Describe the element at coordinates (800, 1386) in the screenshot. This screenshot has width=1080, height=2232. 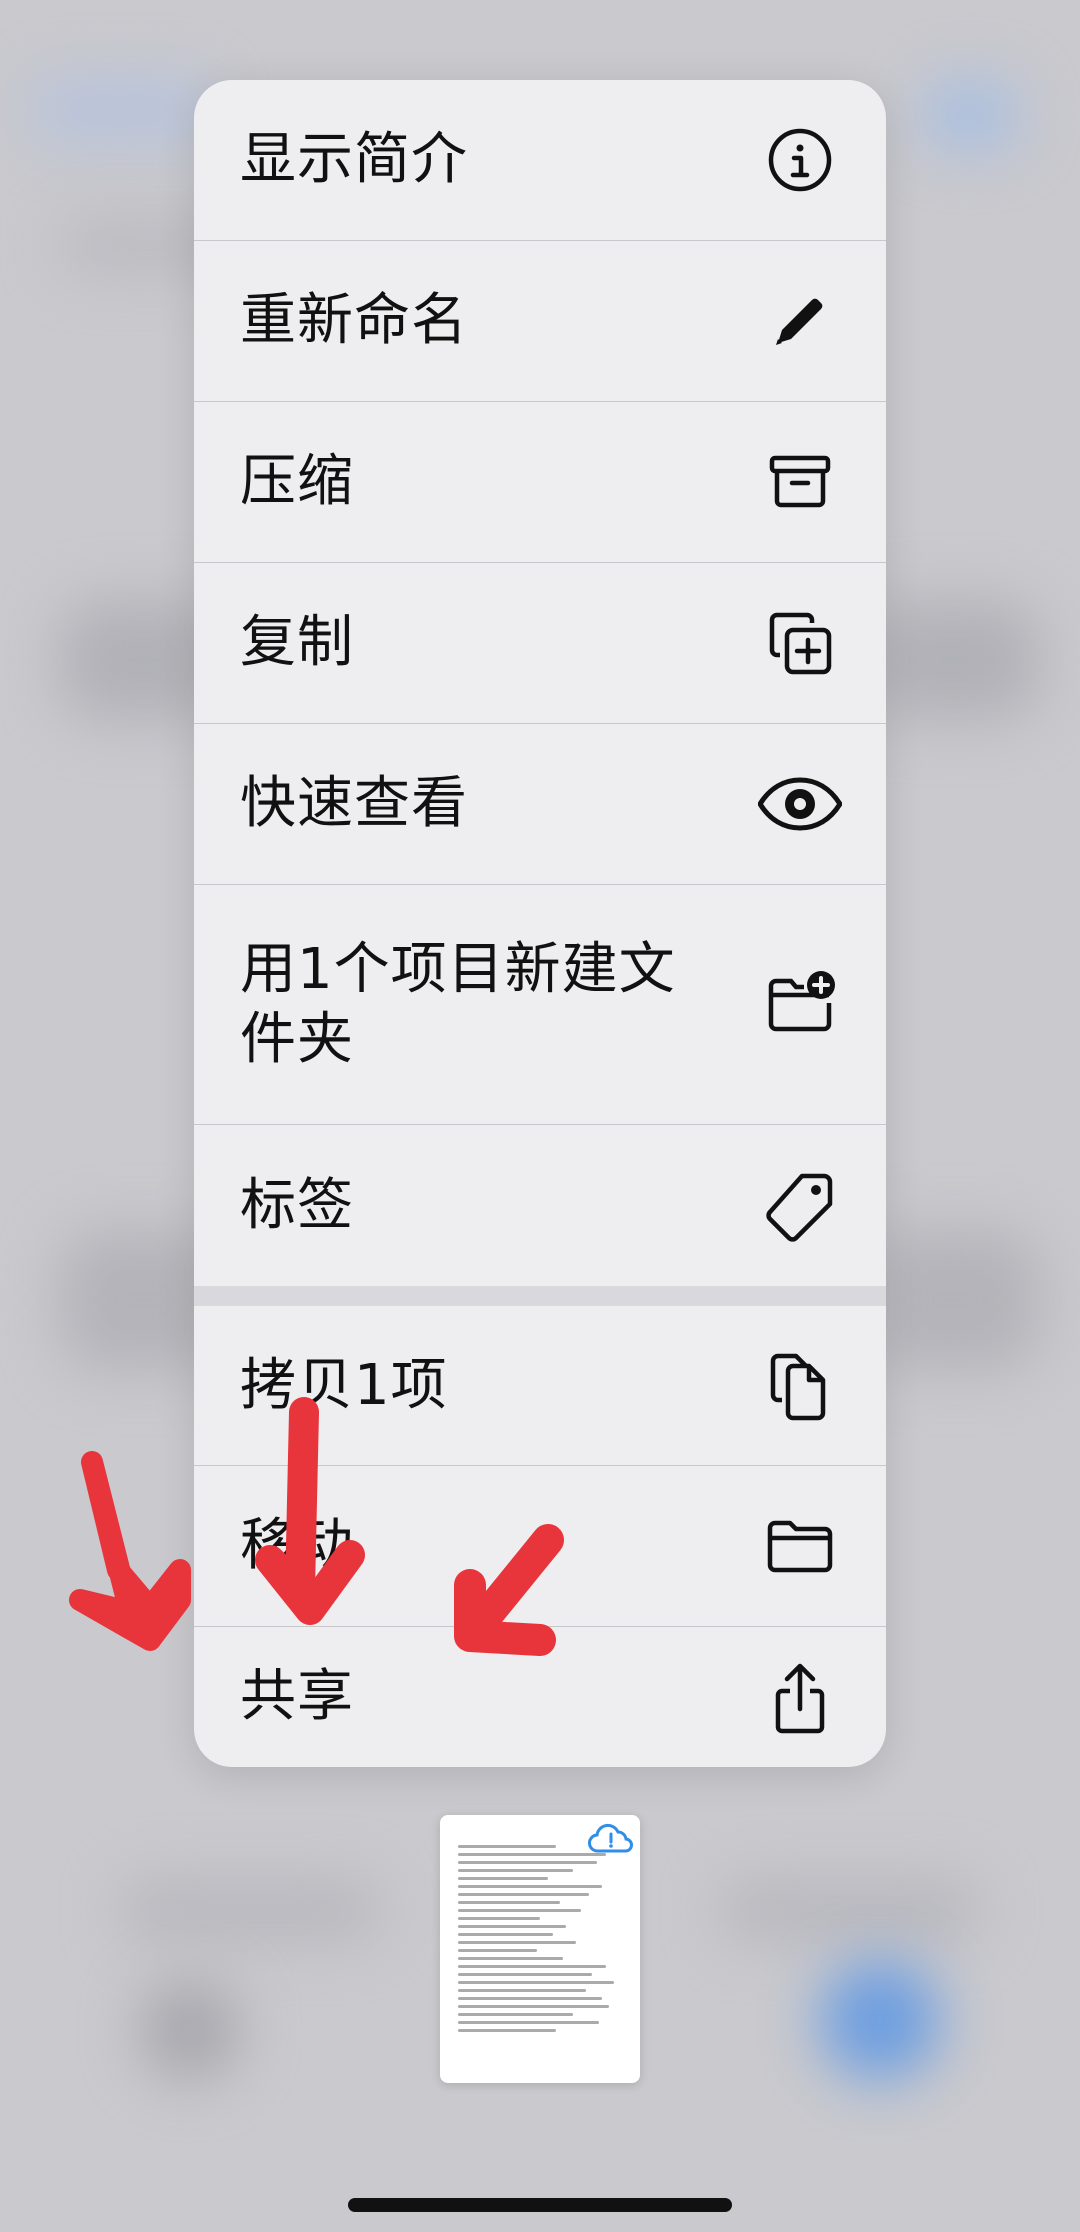
I see `copy-documents-icon` at that location.